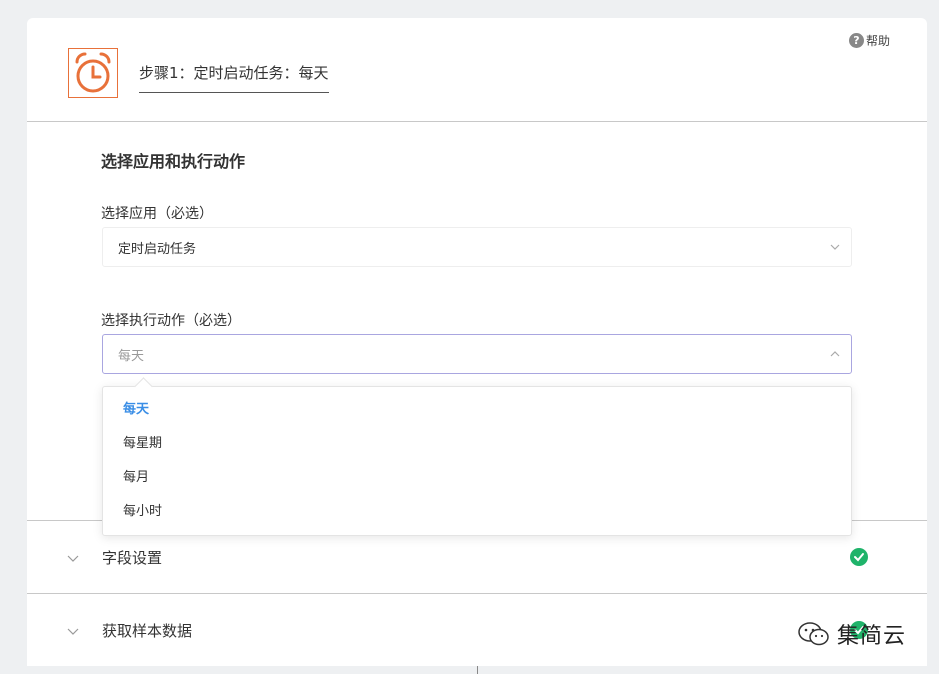 Image resolution: width=939 pixels, height=674 pixels. What do you see at coordinates (477, 444) in the screenshot?
I see `dropdown-option-weekly: 每星期` at bounding box center [477, 444].